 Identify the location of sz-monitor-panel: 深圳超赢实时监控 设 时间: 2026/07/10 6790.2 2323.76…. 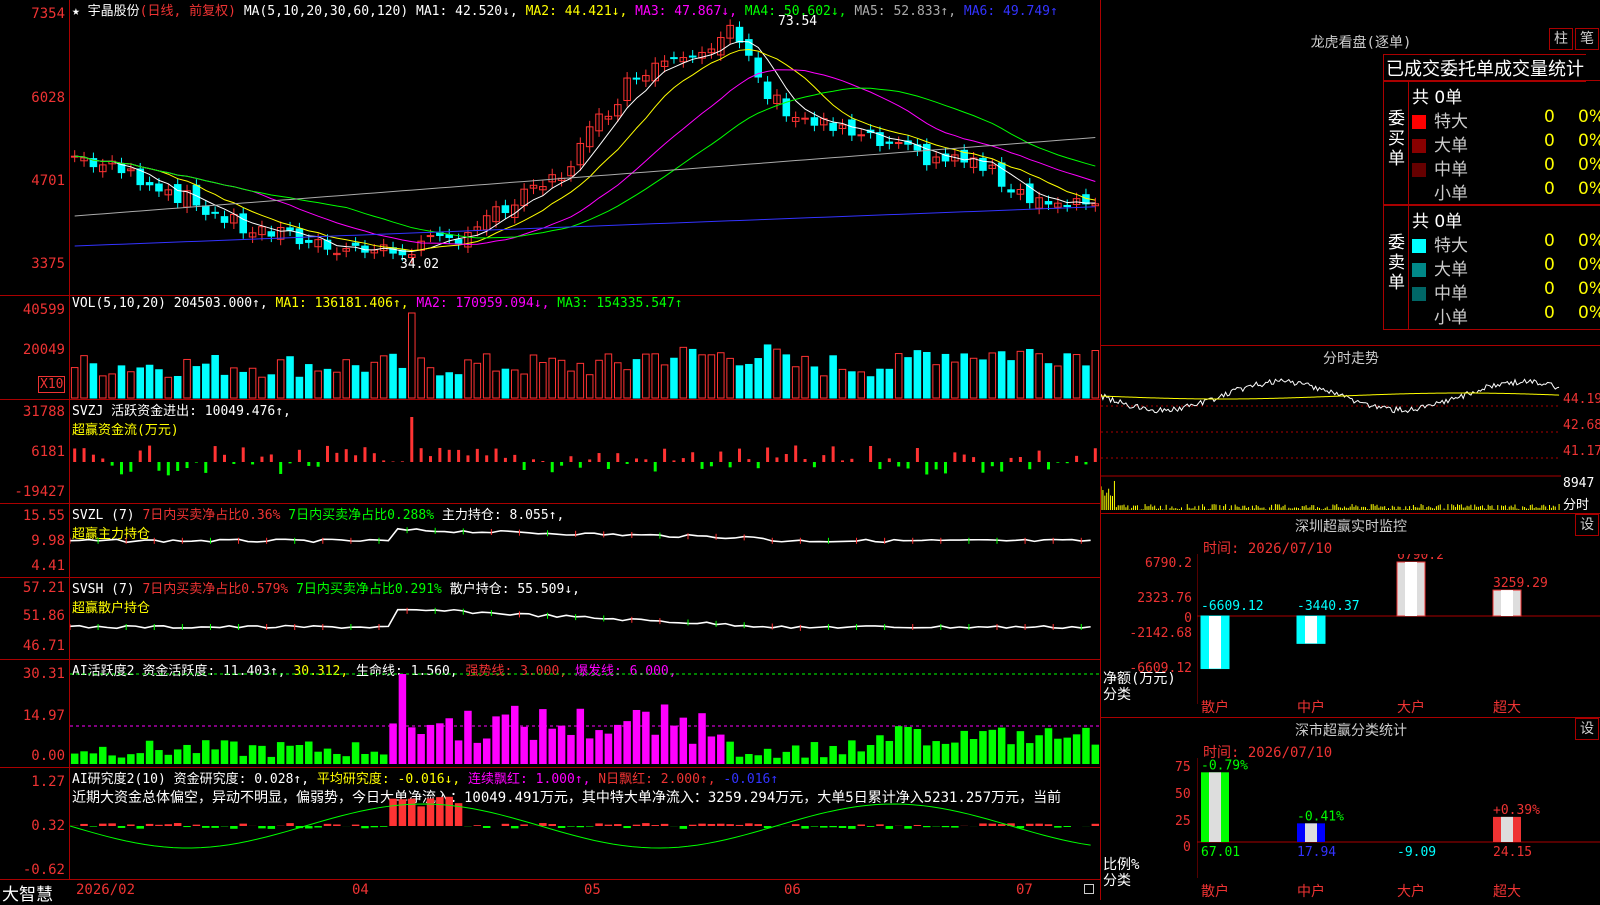
(1350, 615).